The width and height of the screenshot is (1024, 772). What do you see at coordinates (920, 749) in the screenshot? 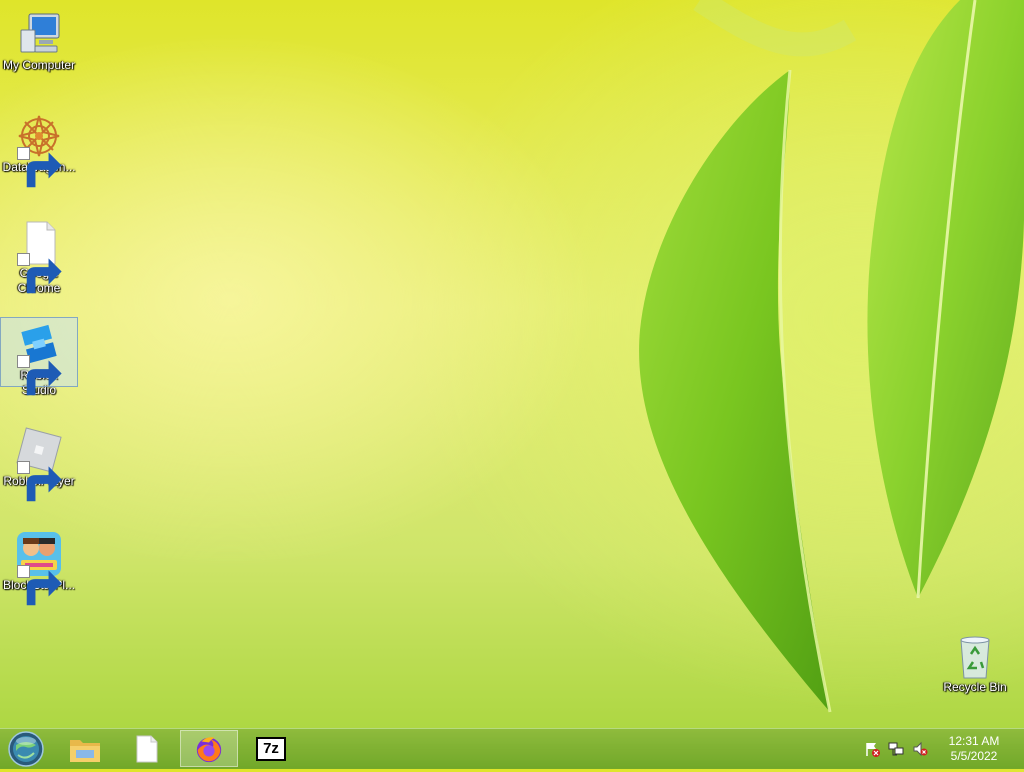
I see `volume-muted-icon` at bounding box center [920, 749].